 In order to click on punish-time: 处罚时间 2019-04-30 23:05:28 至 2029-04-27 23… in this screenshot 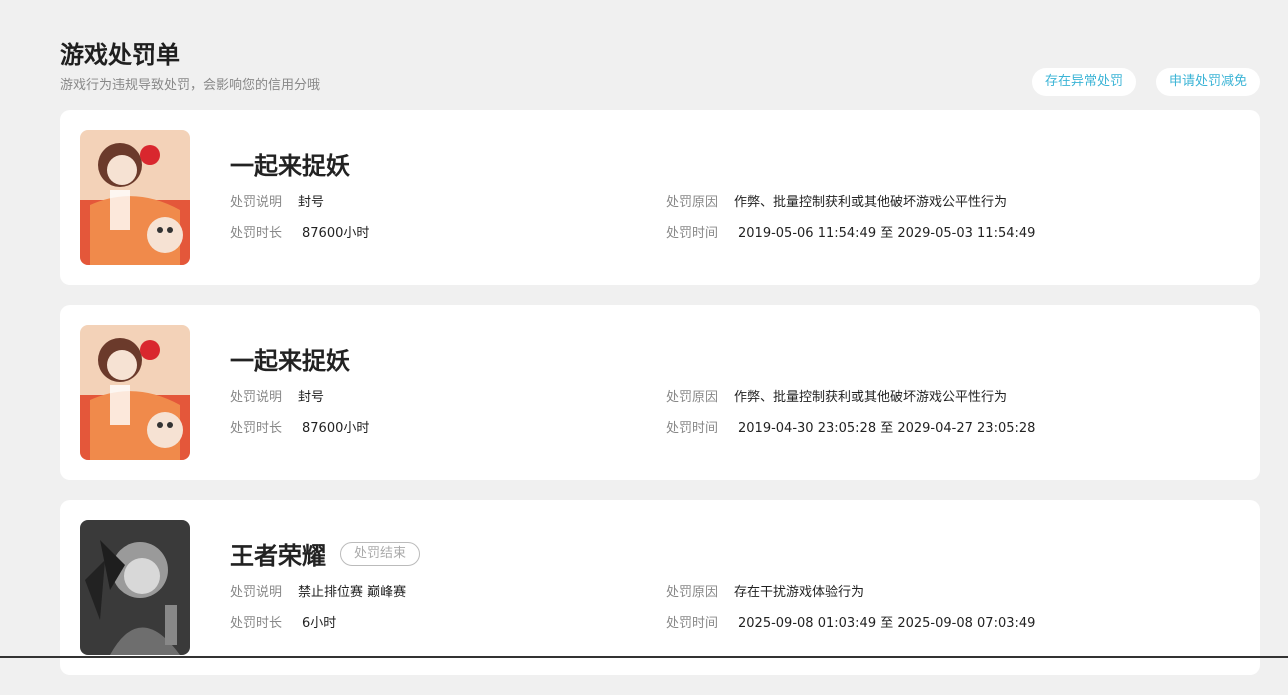, I will do `click(850, 426)`.